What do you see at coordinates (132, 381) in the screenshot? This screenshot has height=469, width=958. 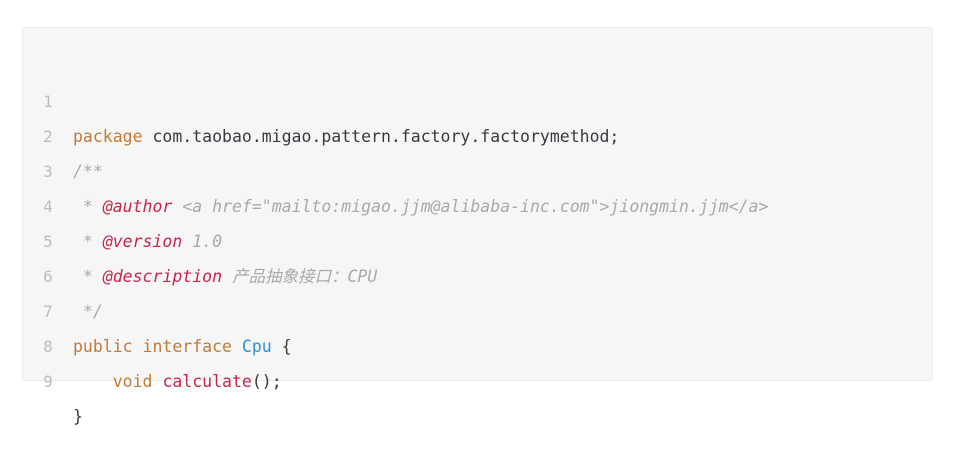 I see `keyword-void: void` at bounding box center [132, 381].